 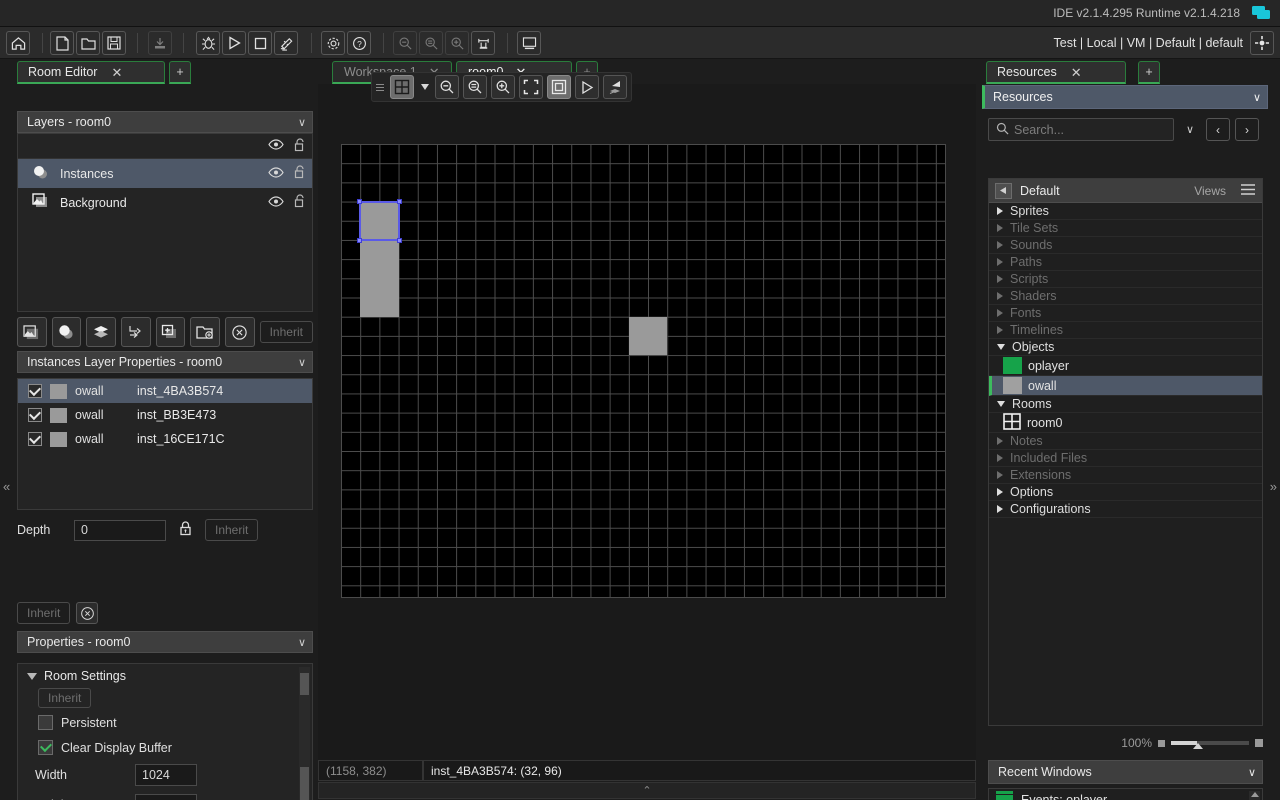 What do you see at coordinates (165, 122) in the screenshot?
I see `layers-section-header: Layers - room0 ∨` at bounding box center [165, 122].